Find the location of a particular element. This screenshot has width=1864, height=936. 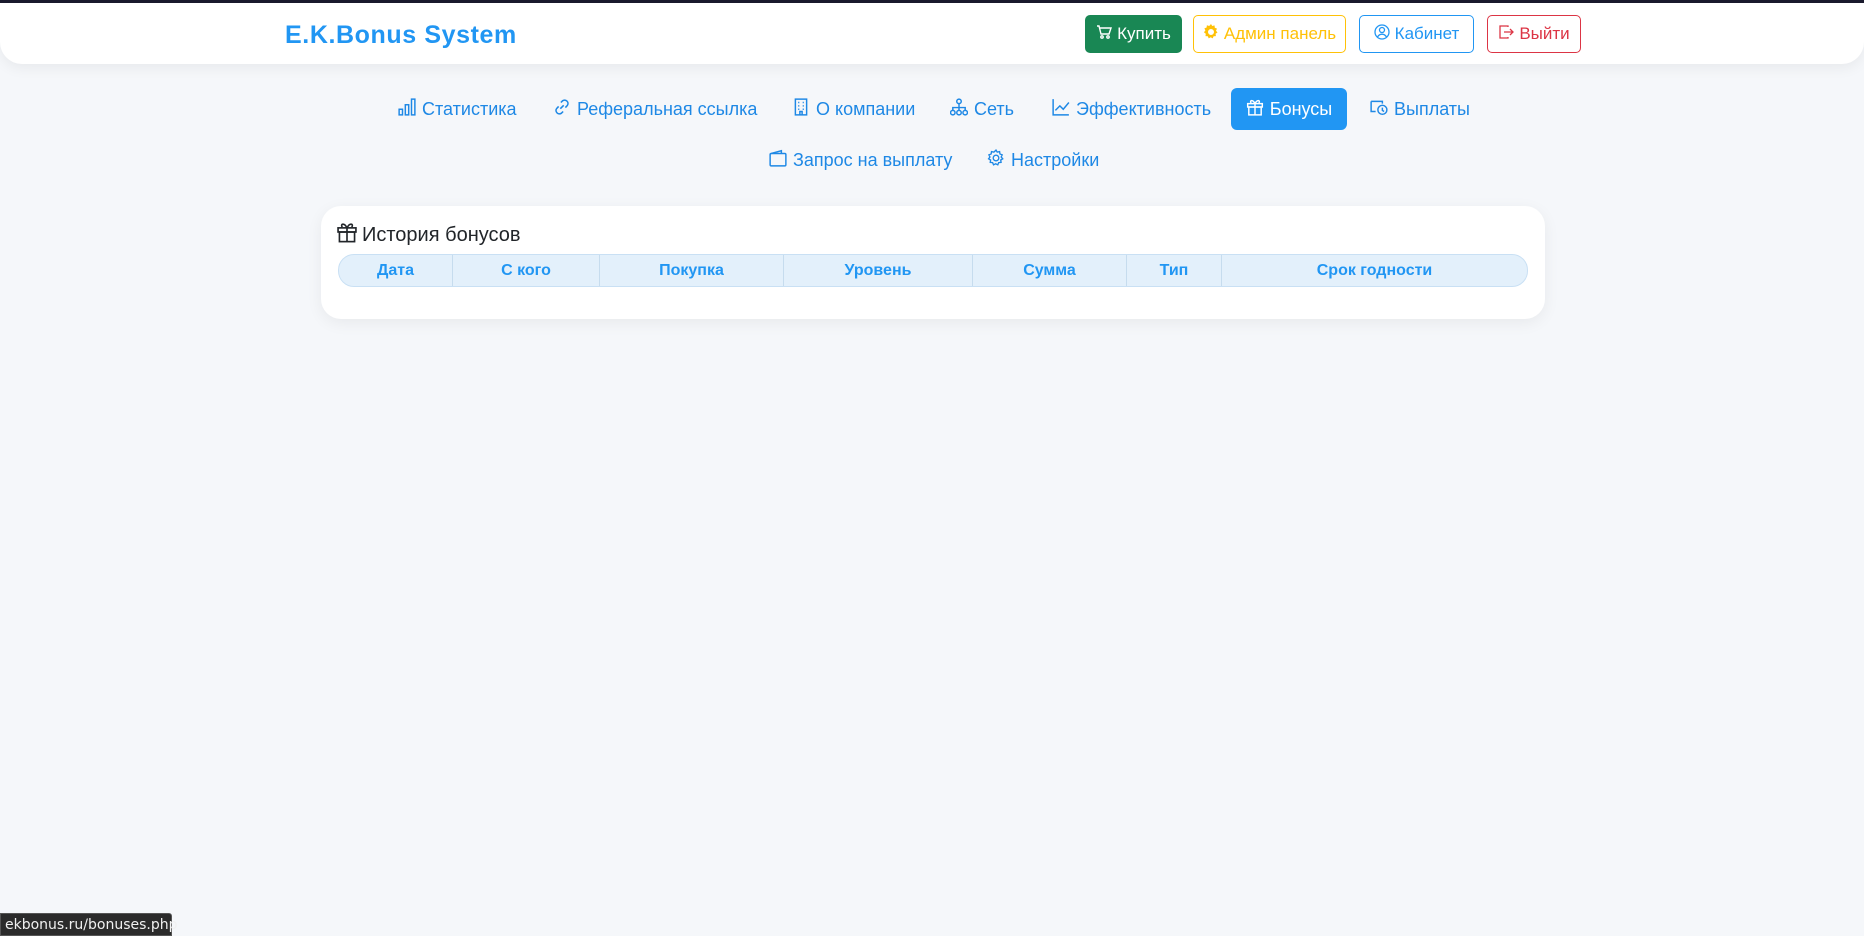

nav-item-about-company: О компании is located at coordinates (853, 109).